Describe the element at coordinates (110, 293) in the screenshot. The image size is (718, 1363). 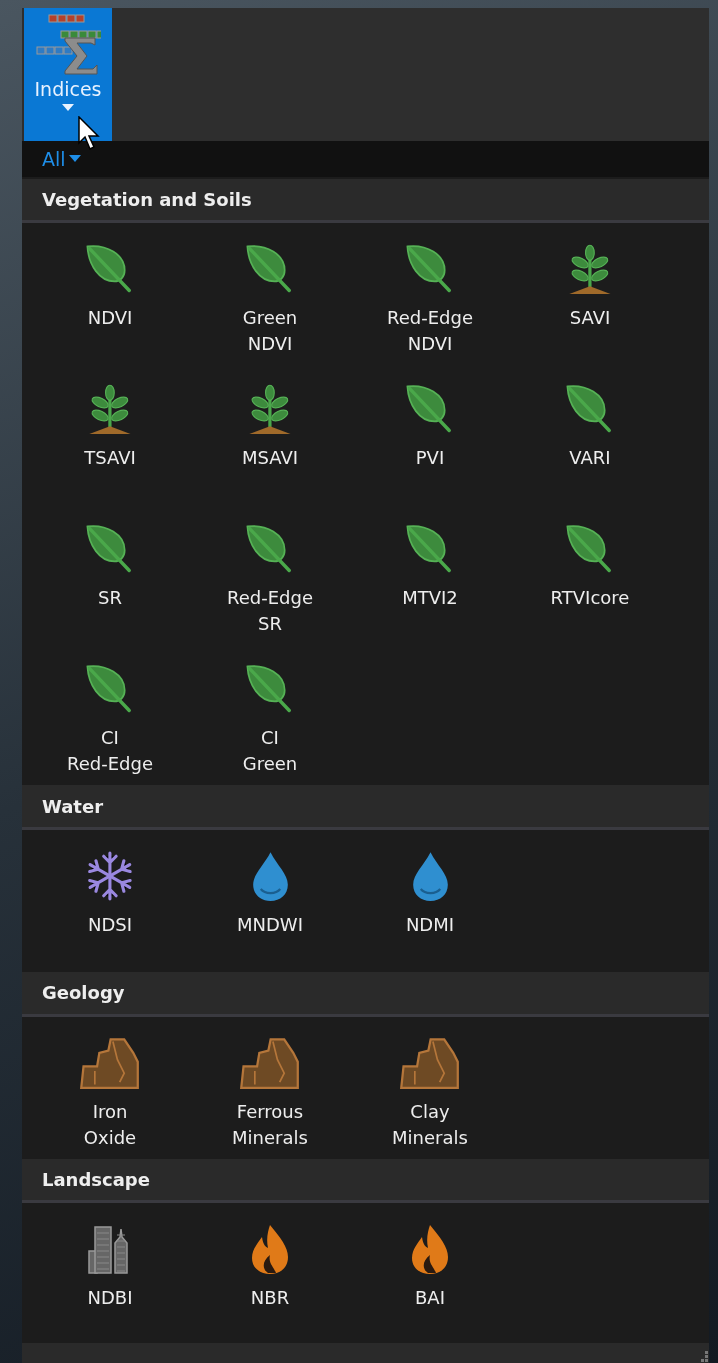
I see `index-tile: NDVI` at that location.